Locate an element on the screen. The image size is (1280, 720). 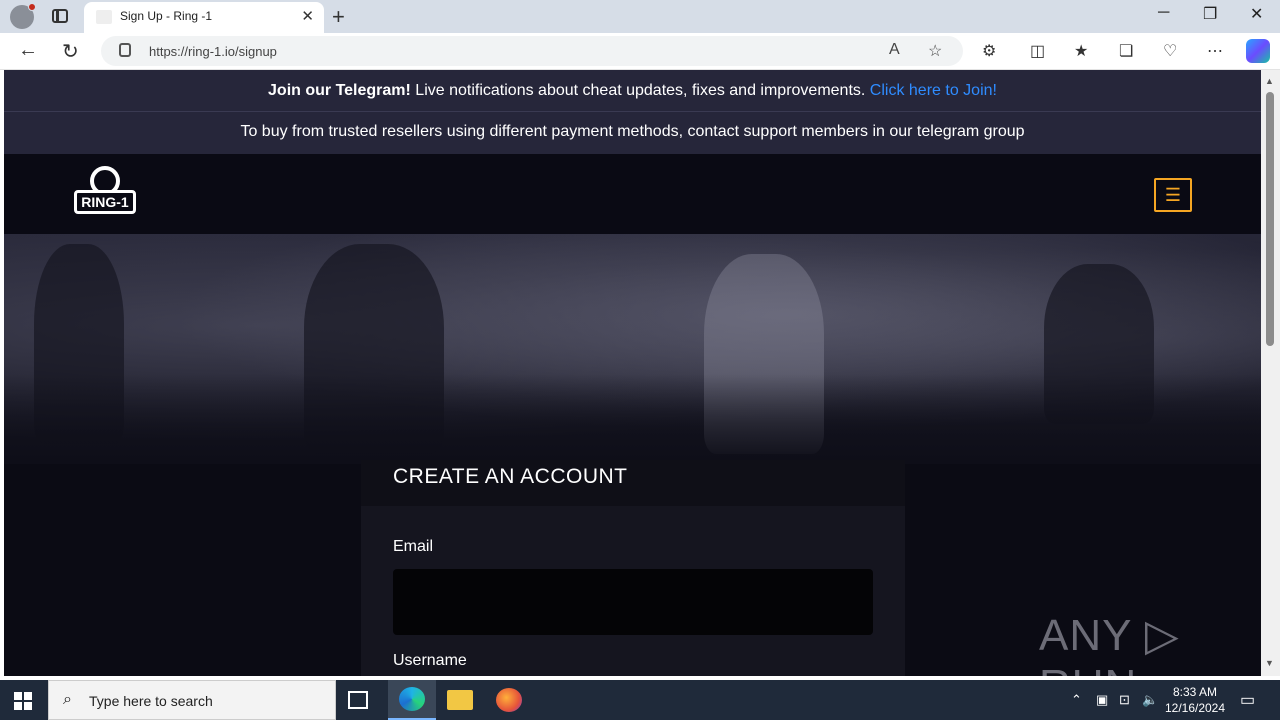
windows-start-icon is located at coordinates (23, 701).